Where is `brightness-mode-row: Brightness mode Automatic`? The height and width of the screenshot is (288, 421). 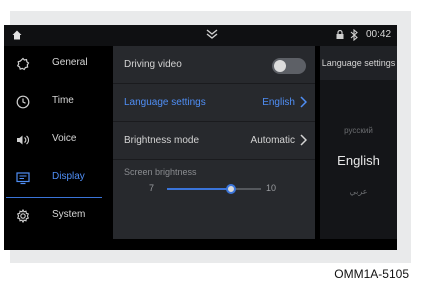 brightness-mode-row: Brightness mode Automatic is located at coordinates (214, 141).